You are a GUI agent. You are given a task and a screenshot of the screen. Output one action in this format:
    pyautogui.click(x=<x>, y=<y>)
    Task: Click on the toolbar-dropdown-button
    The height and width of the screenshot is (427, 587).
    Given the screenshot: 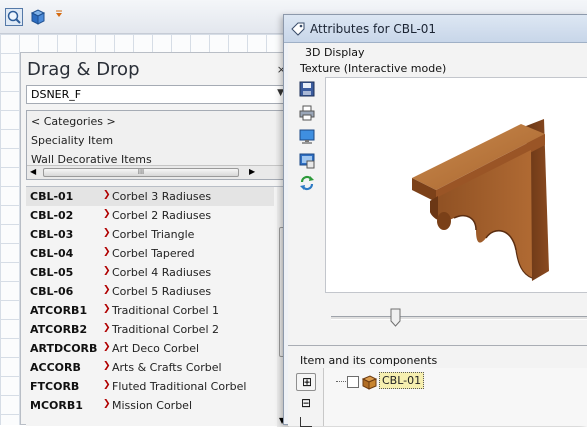 What is the action you would take?
    pyautogui.click(x=59, y=16)
    